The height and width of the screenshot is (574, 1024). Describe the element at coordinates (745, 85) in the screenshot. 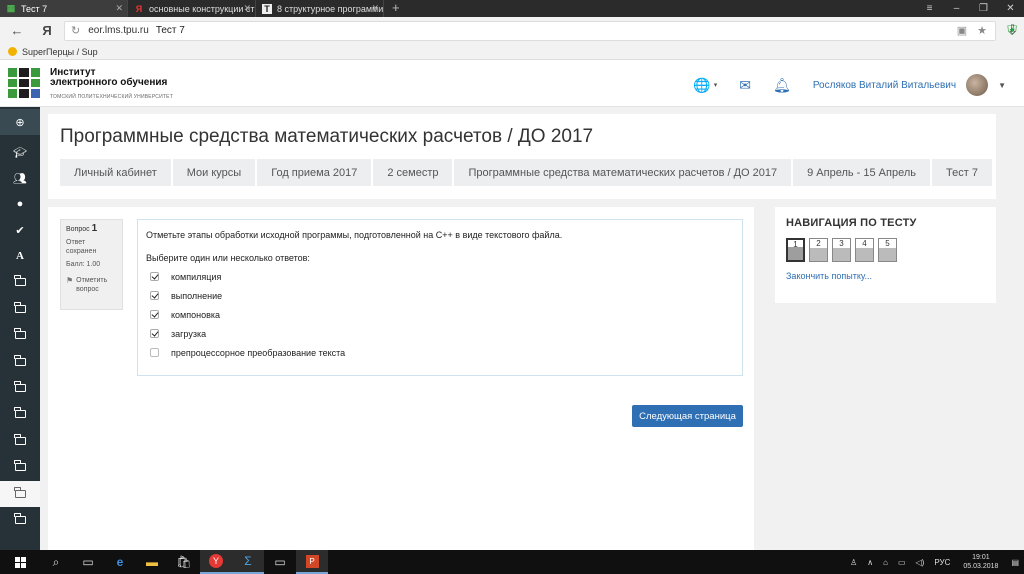

I see `mail-icon: ✉` at that location.